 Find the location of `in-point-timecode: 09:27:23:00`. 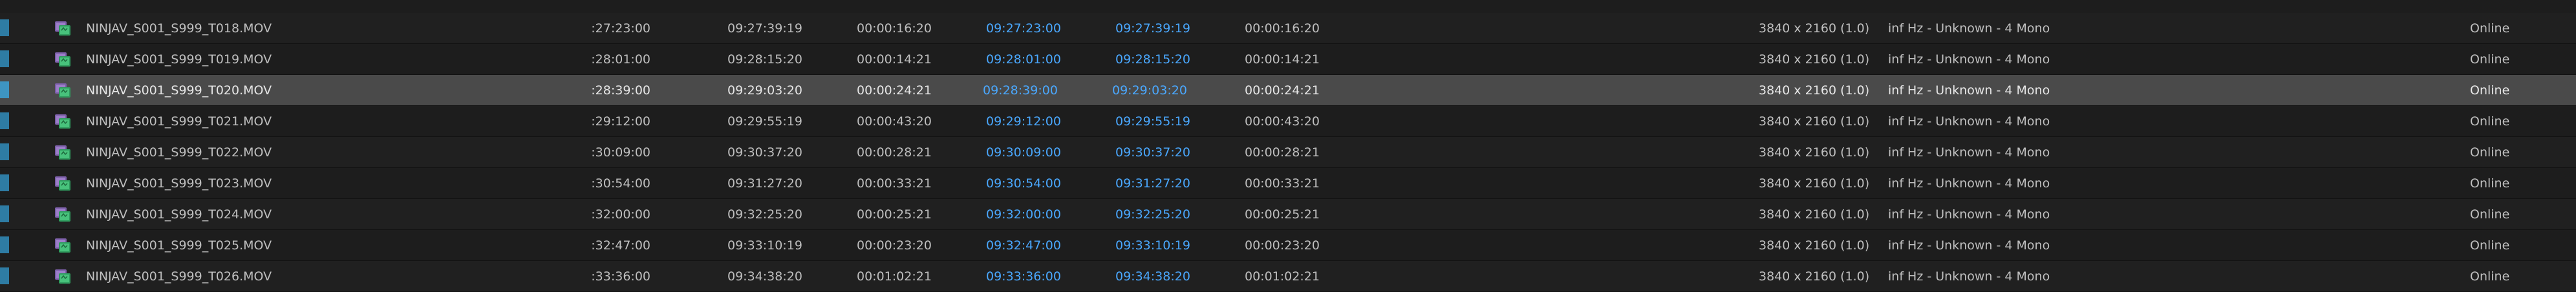

in-point-timecode: 09:27:23:00 is located at coordinates (1023, 28).